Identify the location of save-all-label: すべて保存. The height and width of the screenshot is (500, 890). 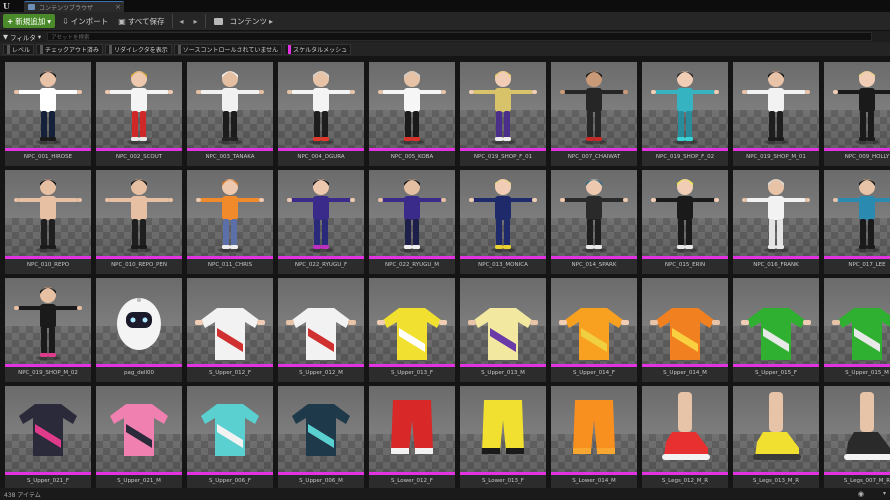
(146, 21).